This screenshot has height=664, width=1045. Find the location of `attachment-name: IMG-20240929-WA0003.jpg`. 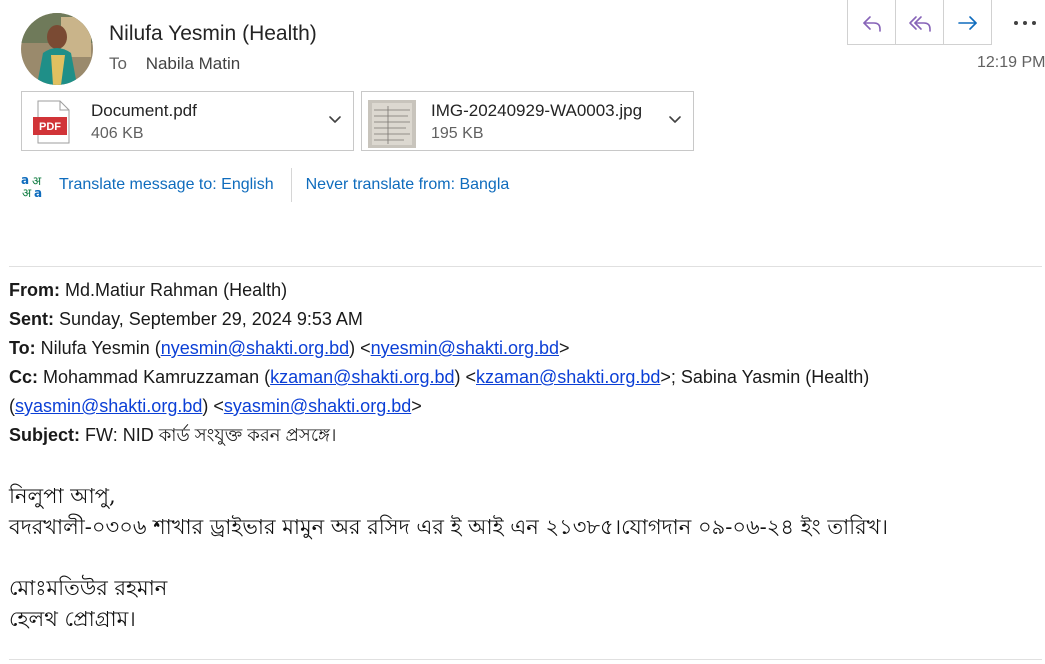

attachment-name: IMG-20240929-WA0003.jpg is located at coordinates (537, 110).